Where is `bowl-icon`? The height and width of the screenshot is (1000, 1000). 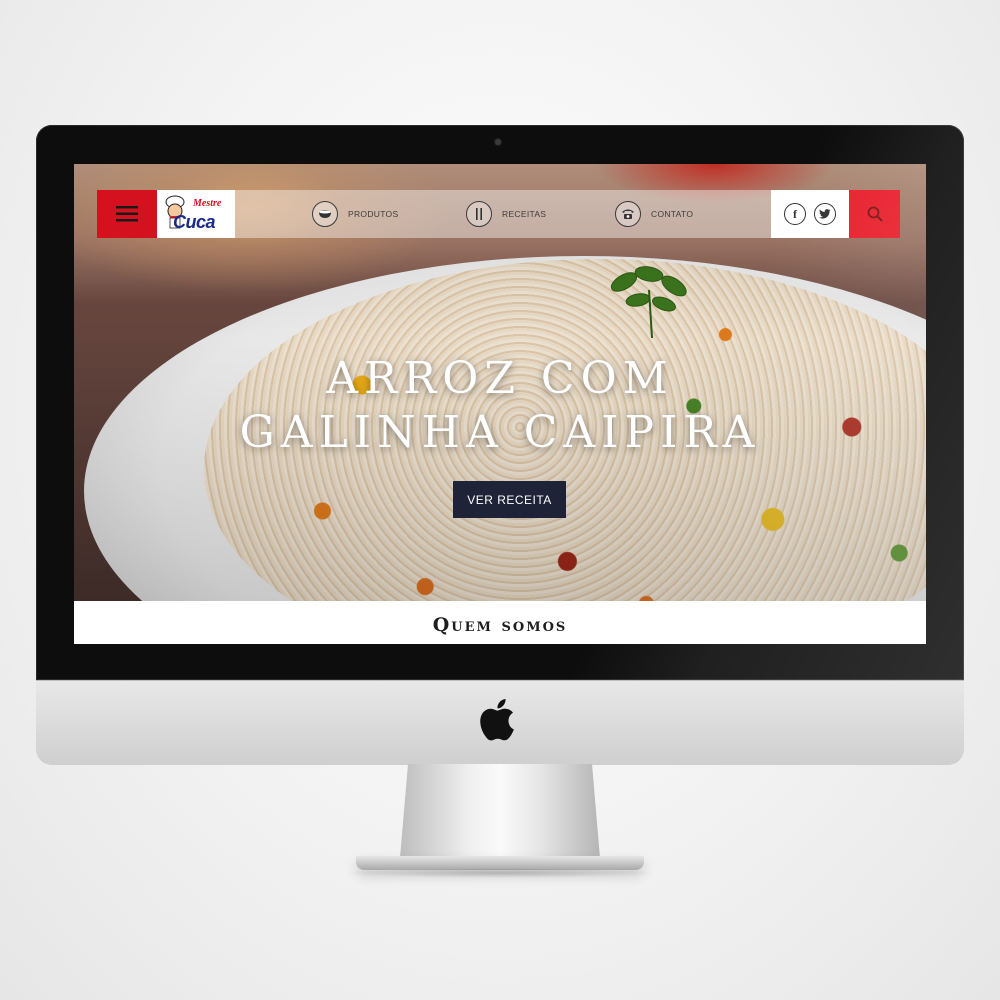 bowl-icon is located at coordinates (325, 214).